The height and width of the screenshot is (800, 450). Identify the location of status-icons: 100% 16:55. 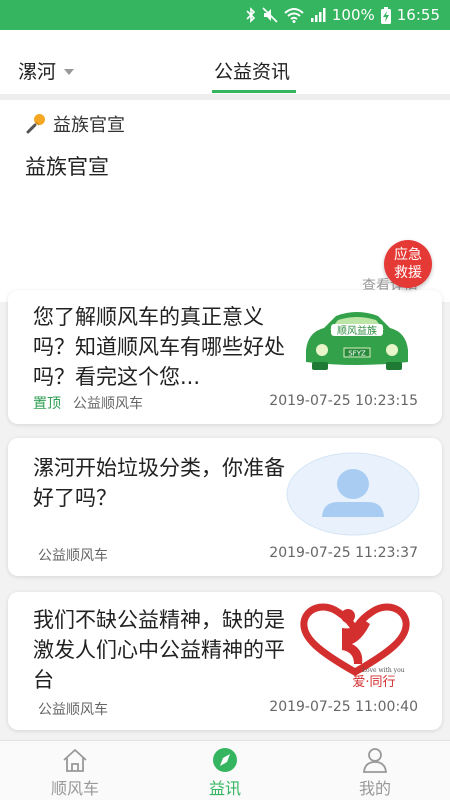
(343, 15).